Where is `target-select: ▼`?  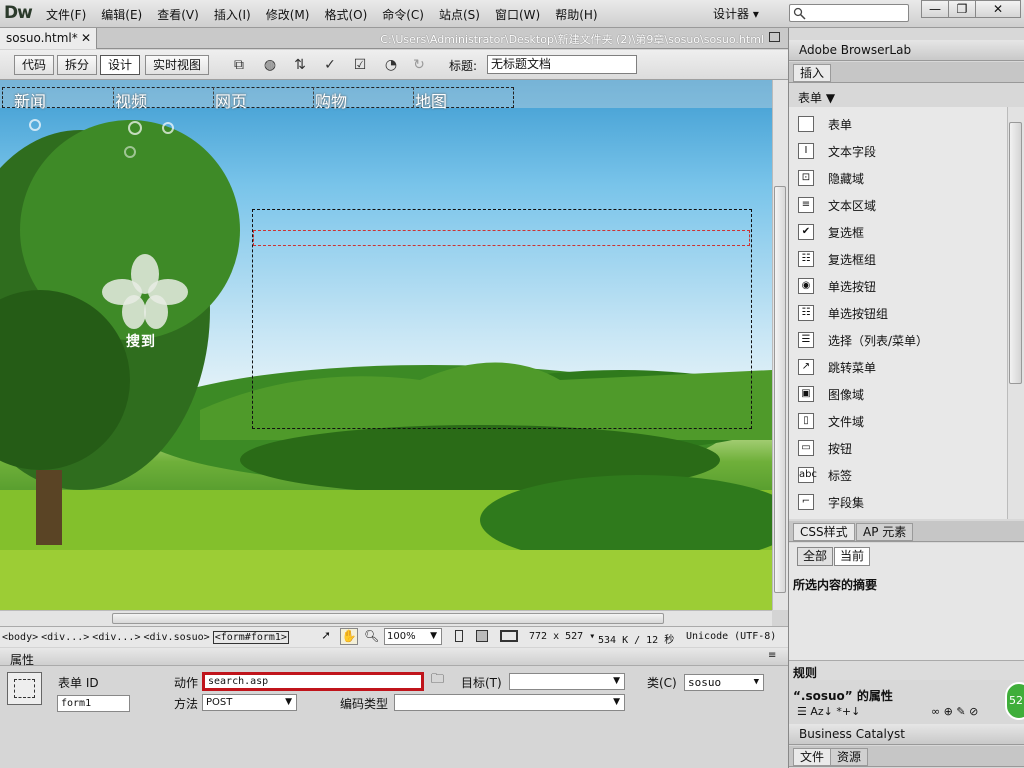 target-select: ▼ is located at coordinates (567, 681).